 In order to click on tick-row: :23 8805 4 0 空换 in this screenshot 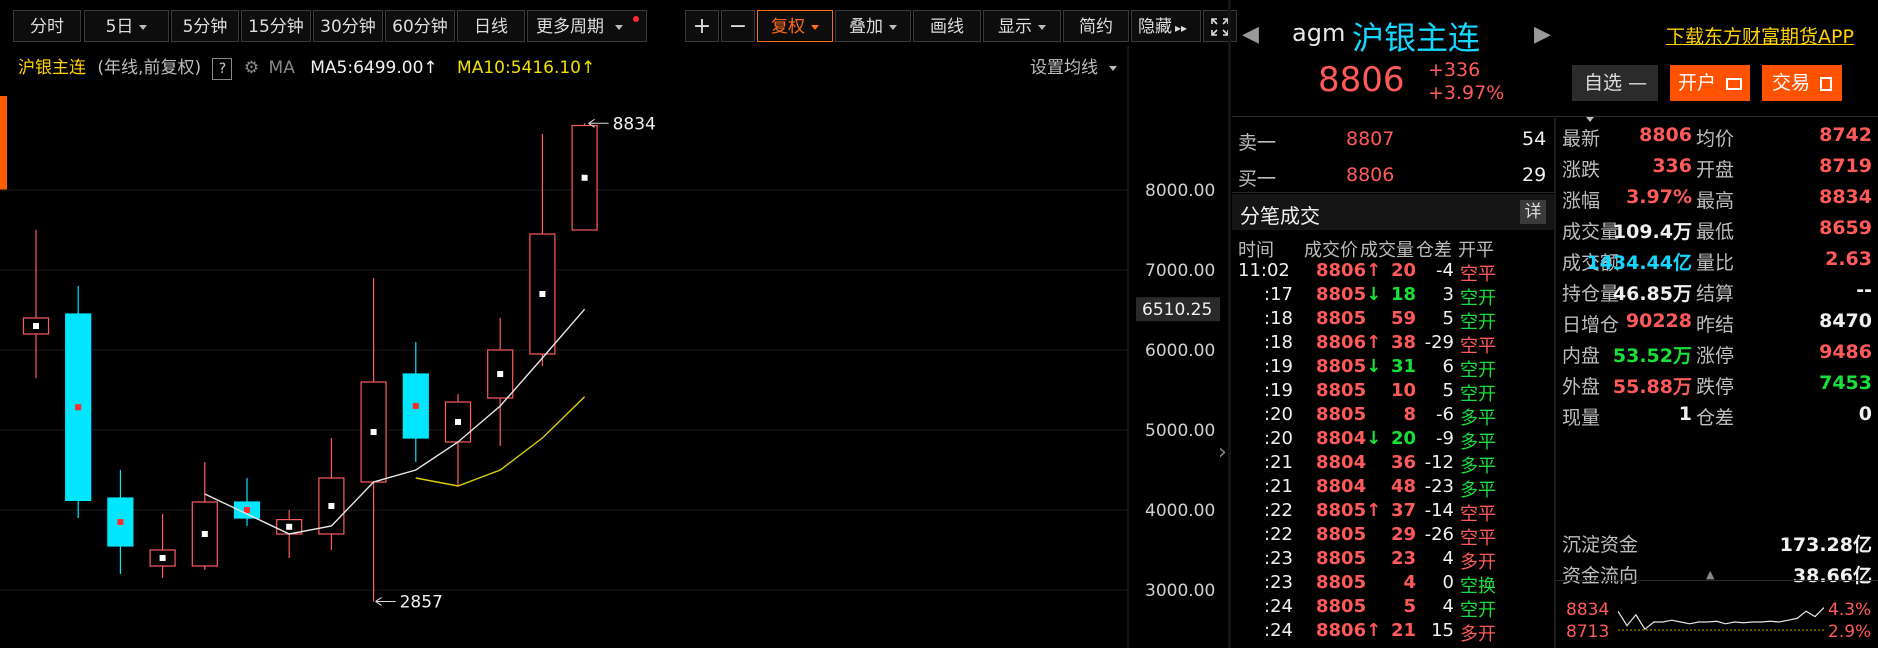, I will do `click(1393, 584)`.